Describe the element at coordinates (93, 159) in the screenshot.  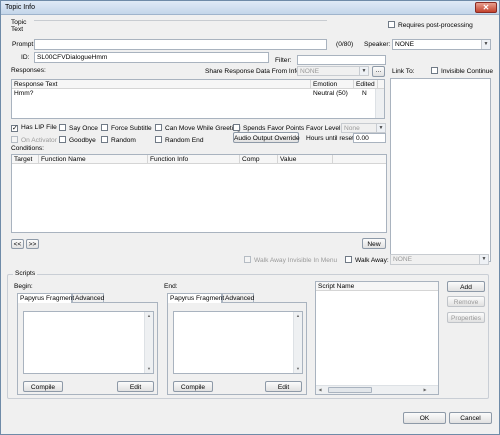
I see `column-function-name: Function Name` at that location.